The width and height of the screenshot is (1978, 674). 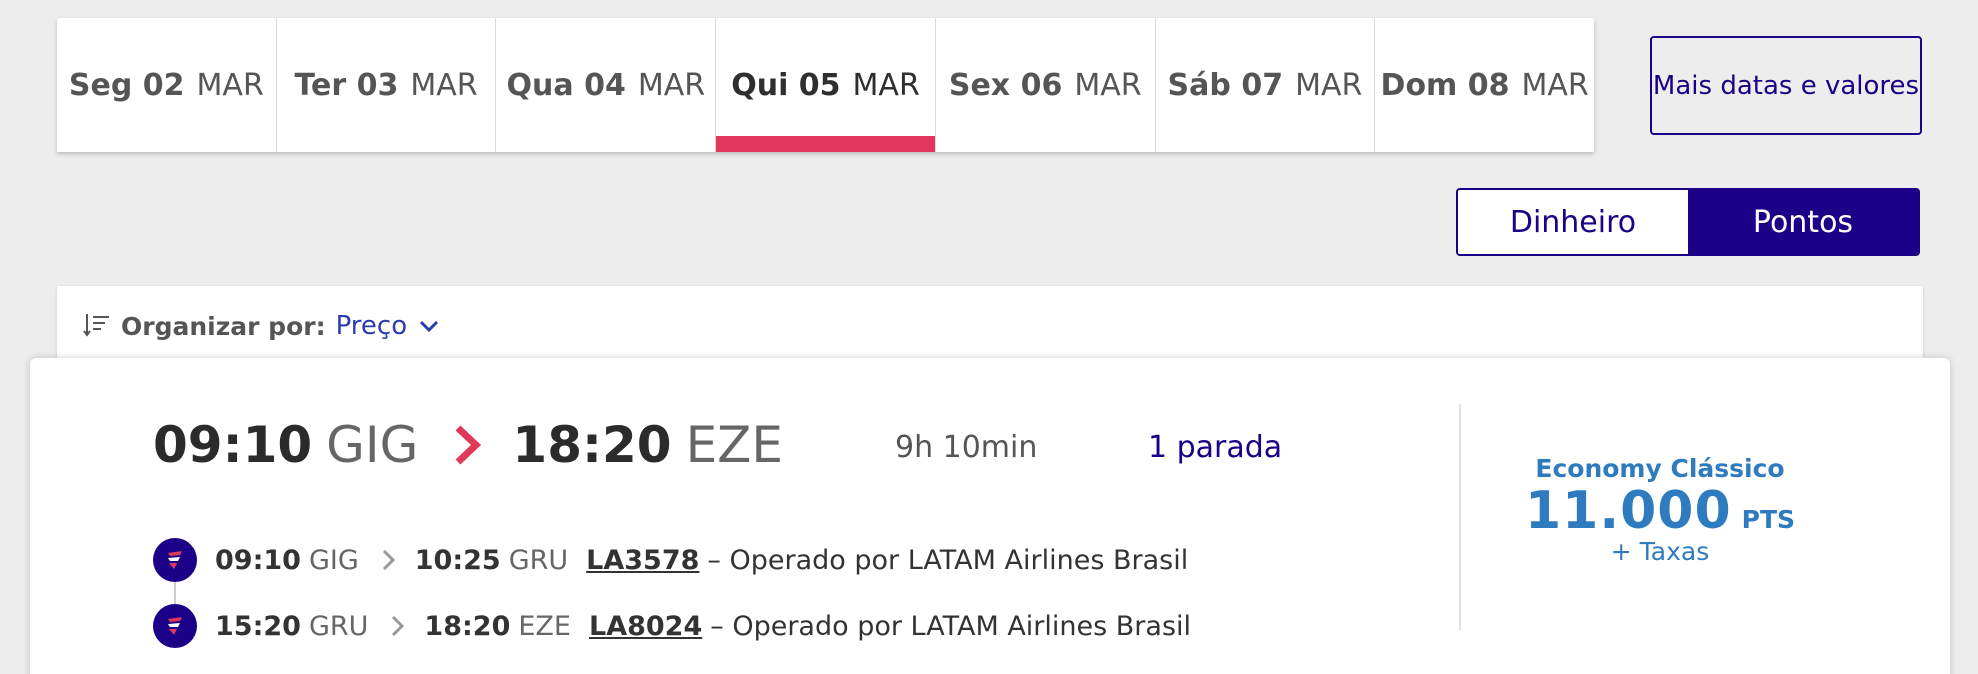 I want to click on flight-number-link: LA8024, so click(x=645, y=626).